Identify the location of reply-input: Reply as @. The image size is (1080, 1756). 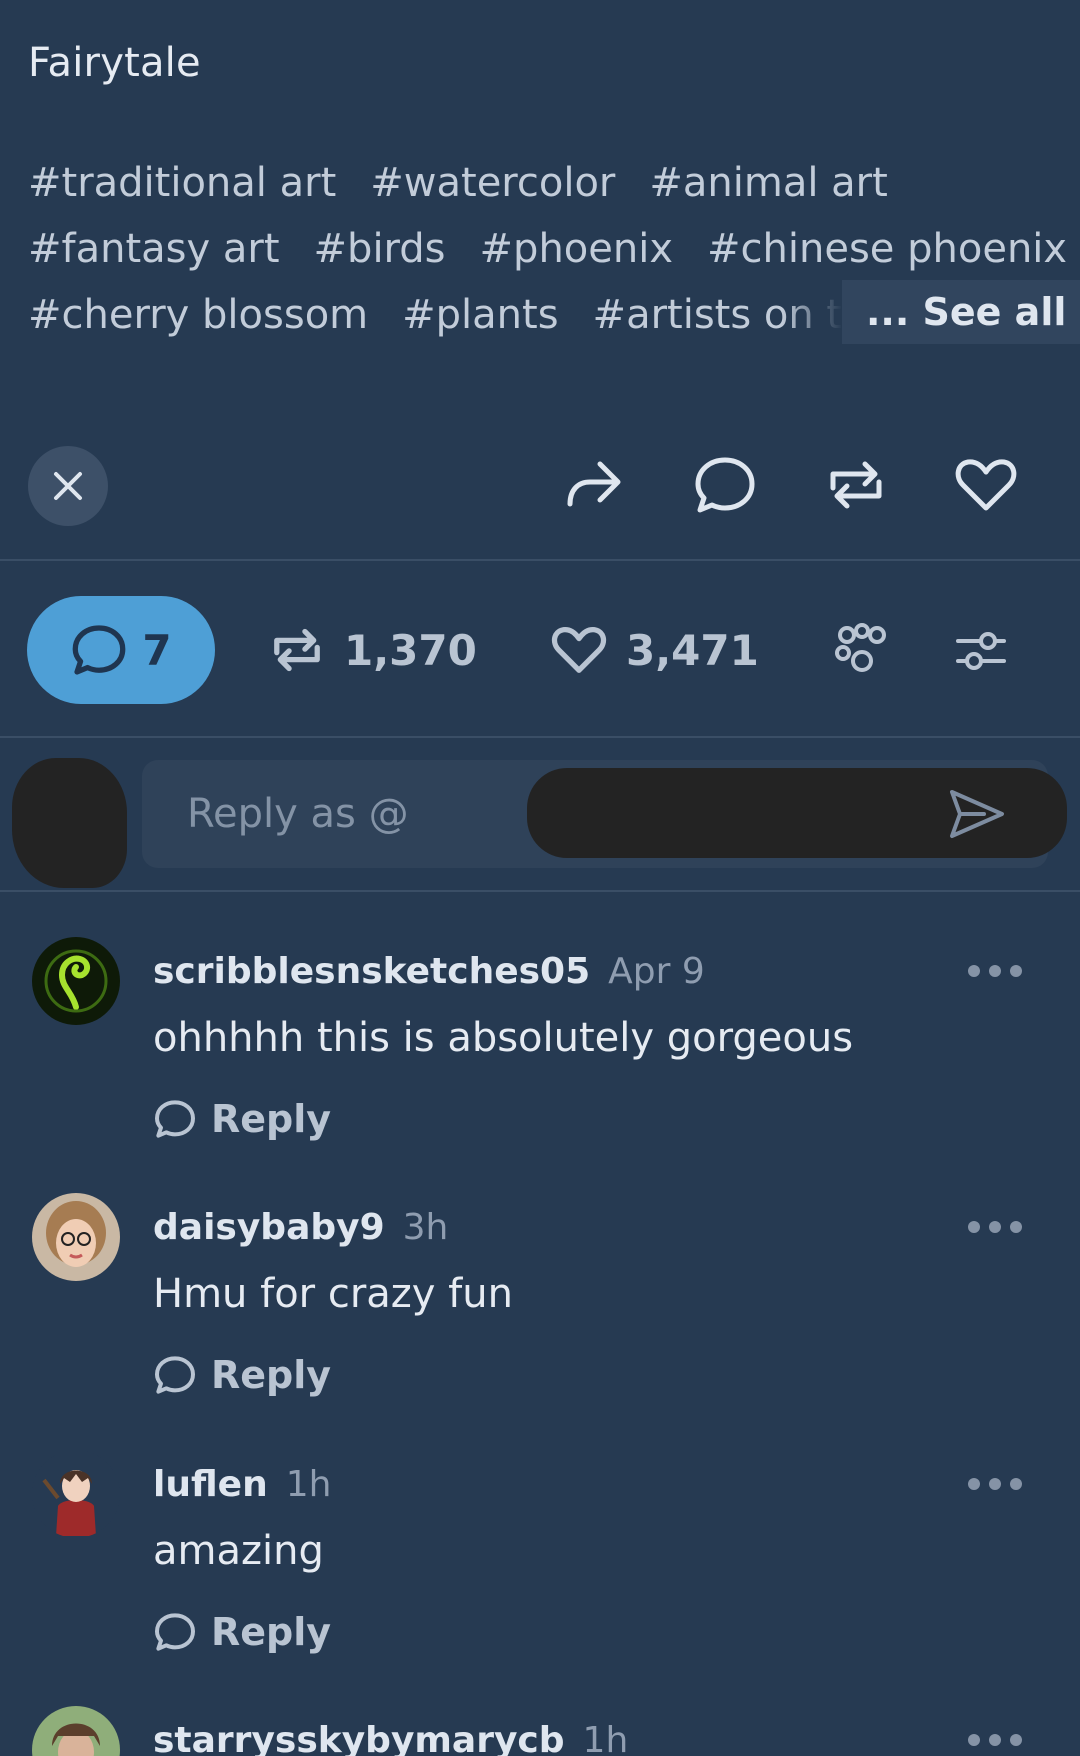
(604, 814).